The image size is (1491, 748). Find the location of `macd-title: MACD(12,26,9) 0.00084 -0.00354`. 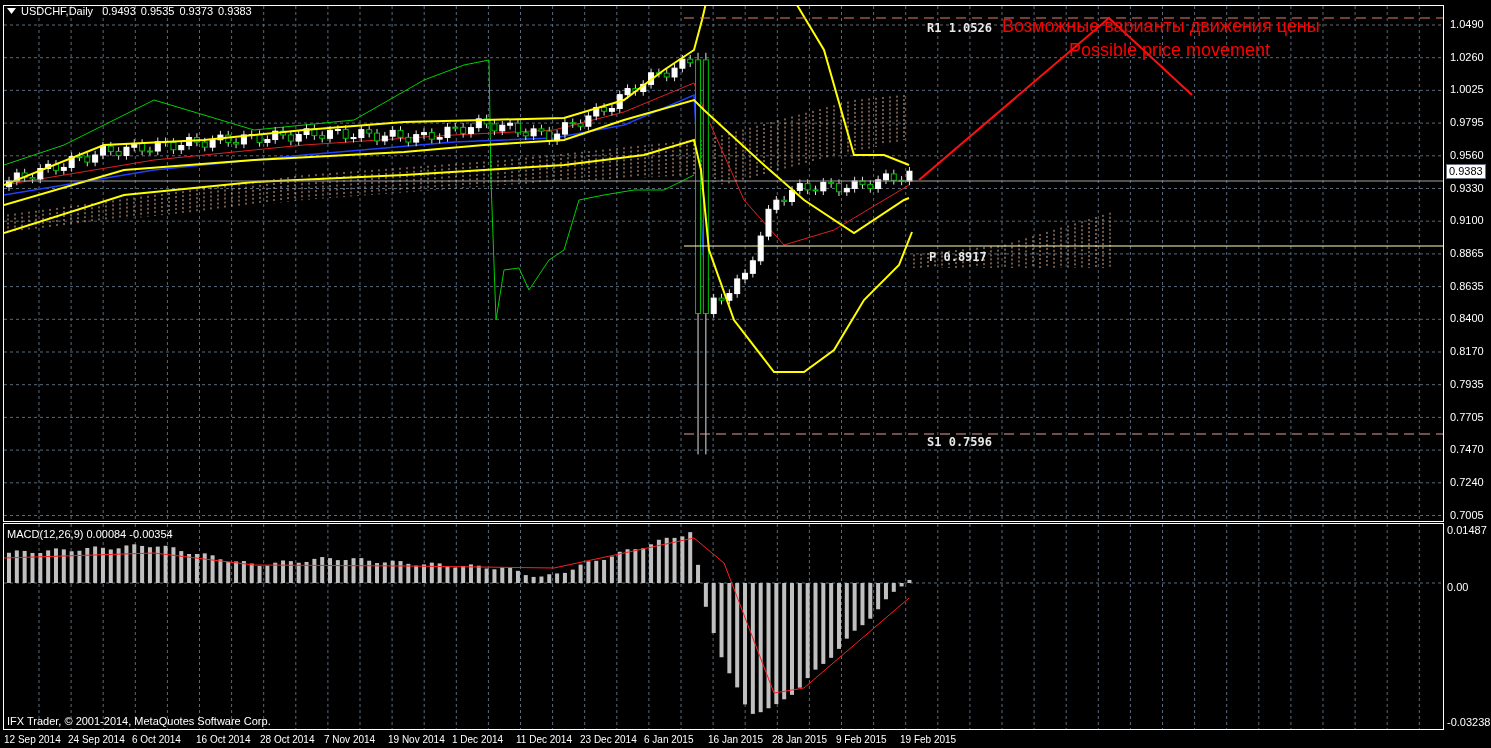

macd-title: MACD(12,26,9) 0.00084 -0.00354 is located at coordinates (90, 534).